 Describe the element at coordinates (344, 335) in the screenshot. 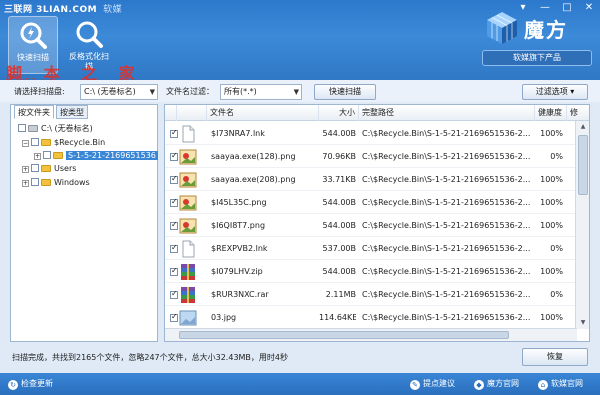

I see `hscroll-thumb` at that location.